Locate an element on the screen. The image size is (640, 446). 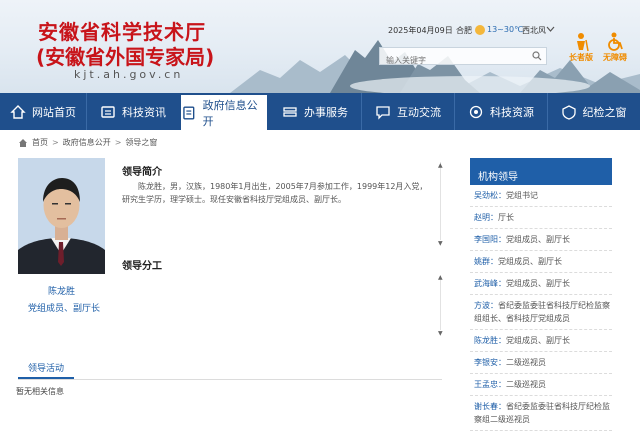
current-date: 2025年04月09日 is located at coordinates (420, 30).